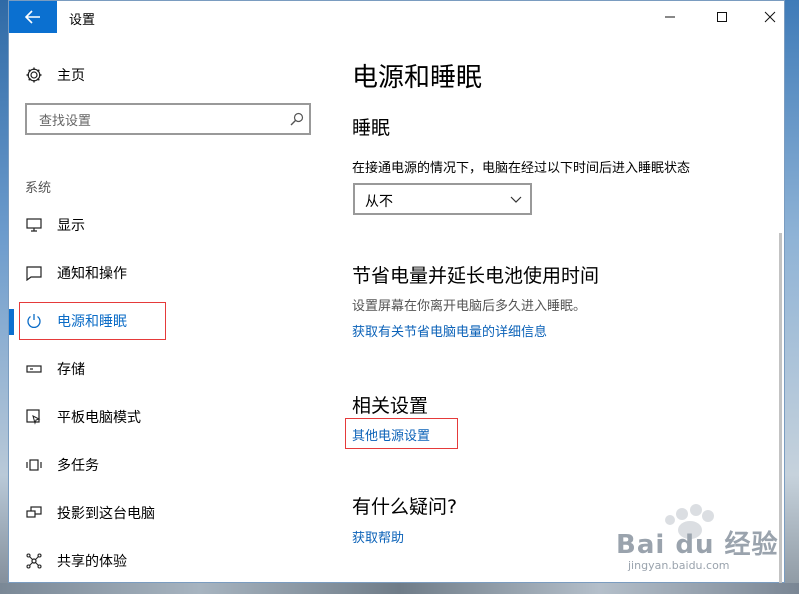 The image size is (799, 594). What do you see at coordinates (378, 536) in the screenshot?
I see `get-help-link: 获取帮助` at bounding box center [378, 536].